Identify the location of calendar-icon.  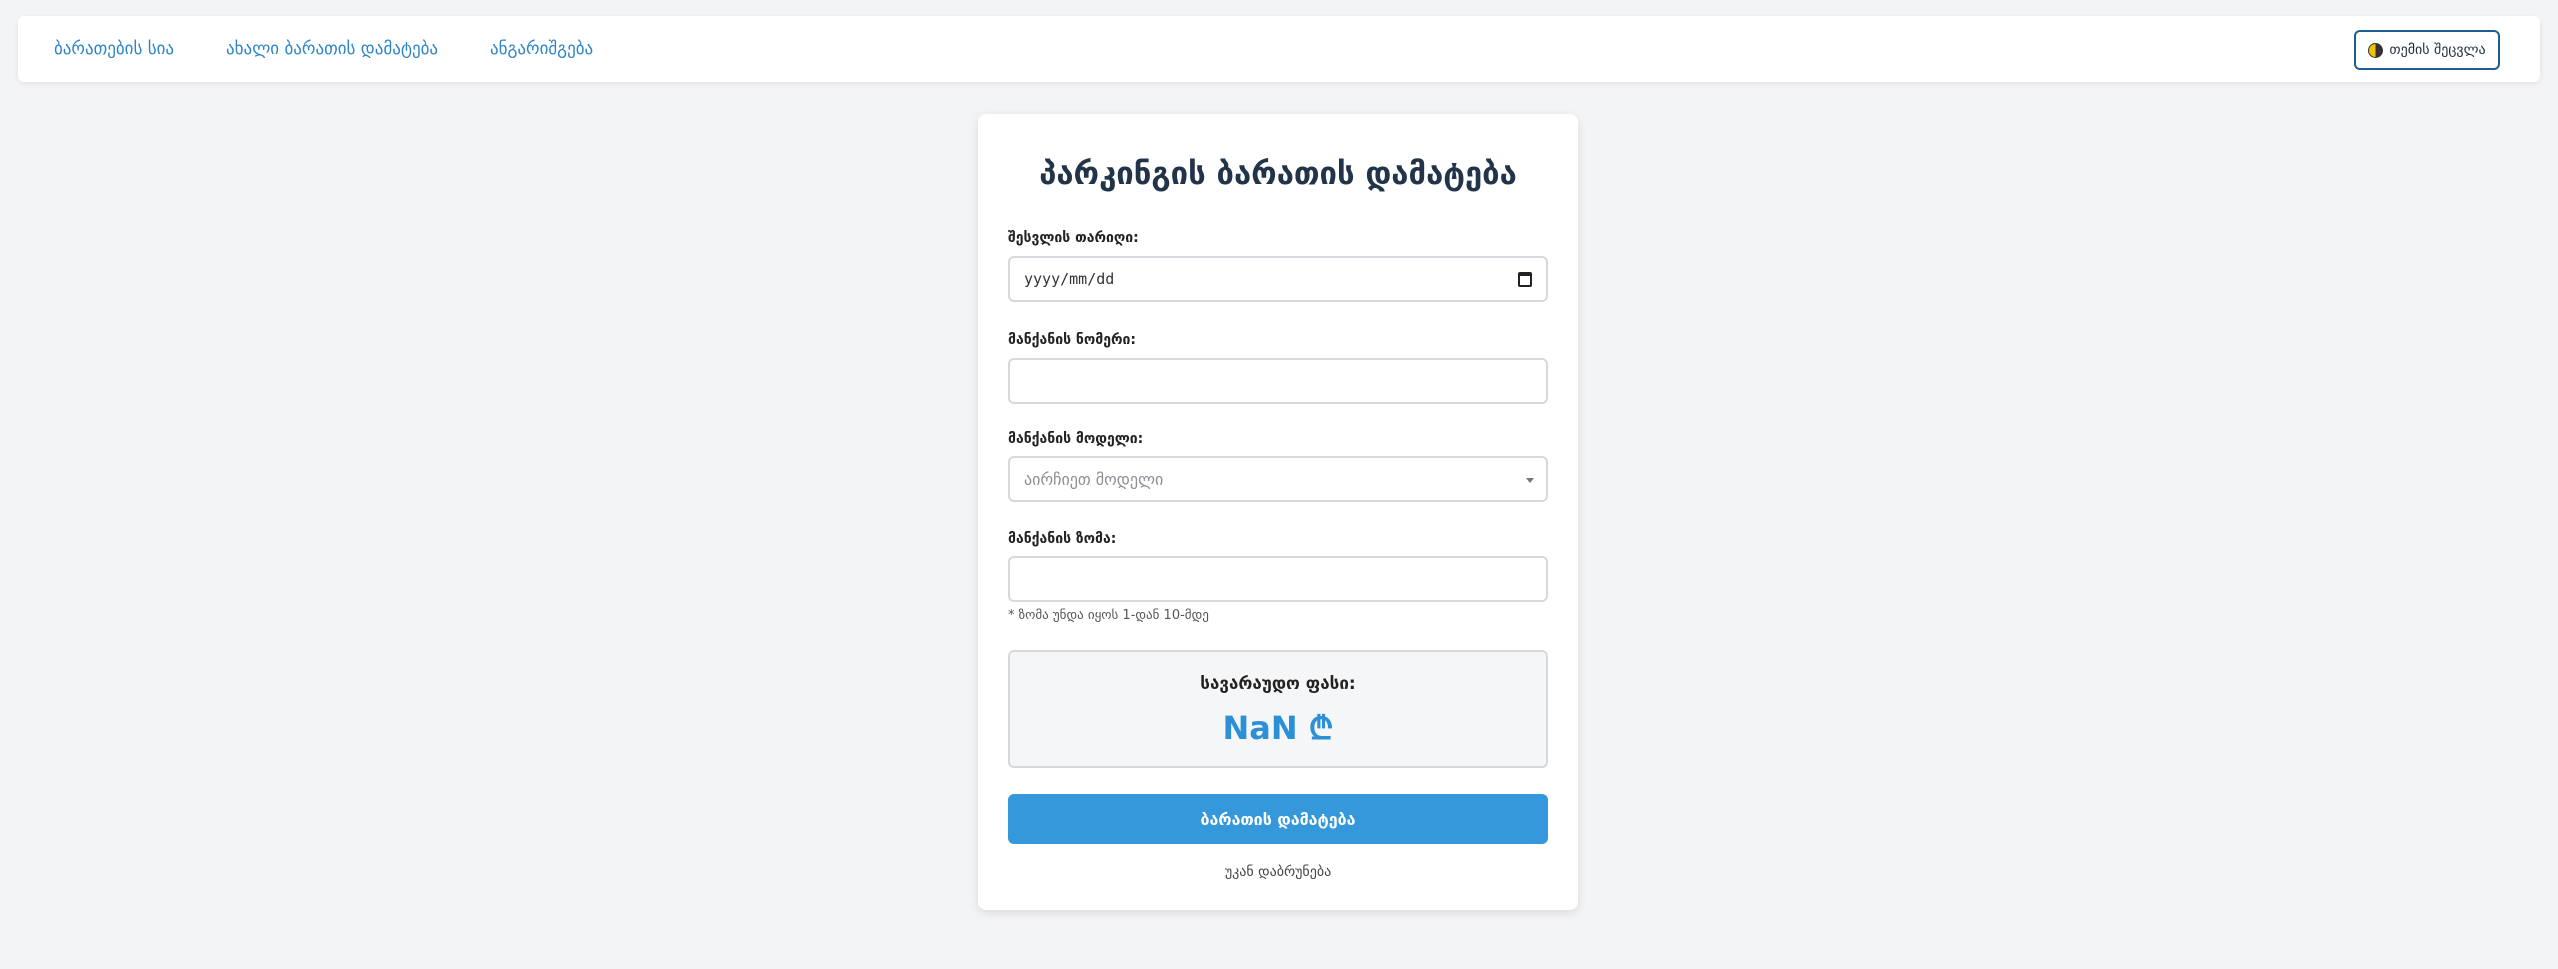
(1525, 279).